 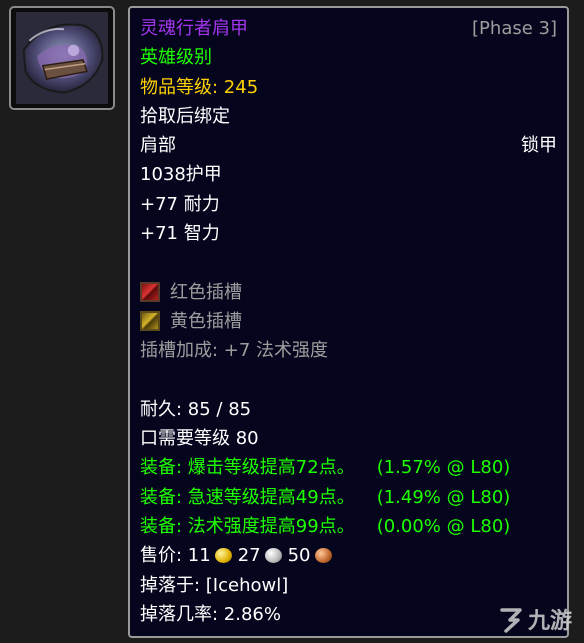 I want to click on equip-effect: 装备: 爆击等级提高72点。 (1.57% @ L80), so click(x=348, y=467).